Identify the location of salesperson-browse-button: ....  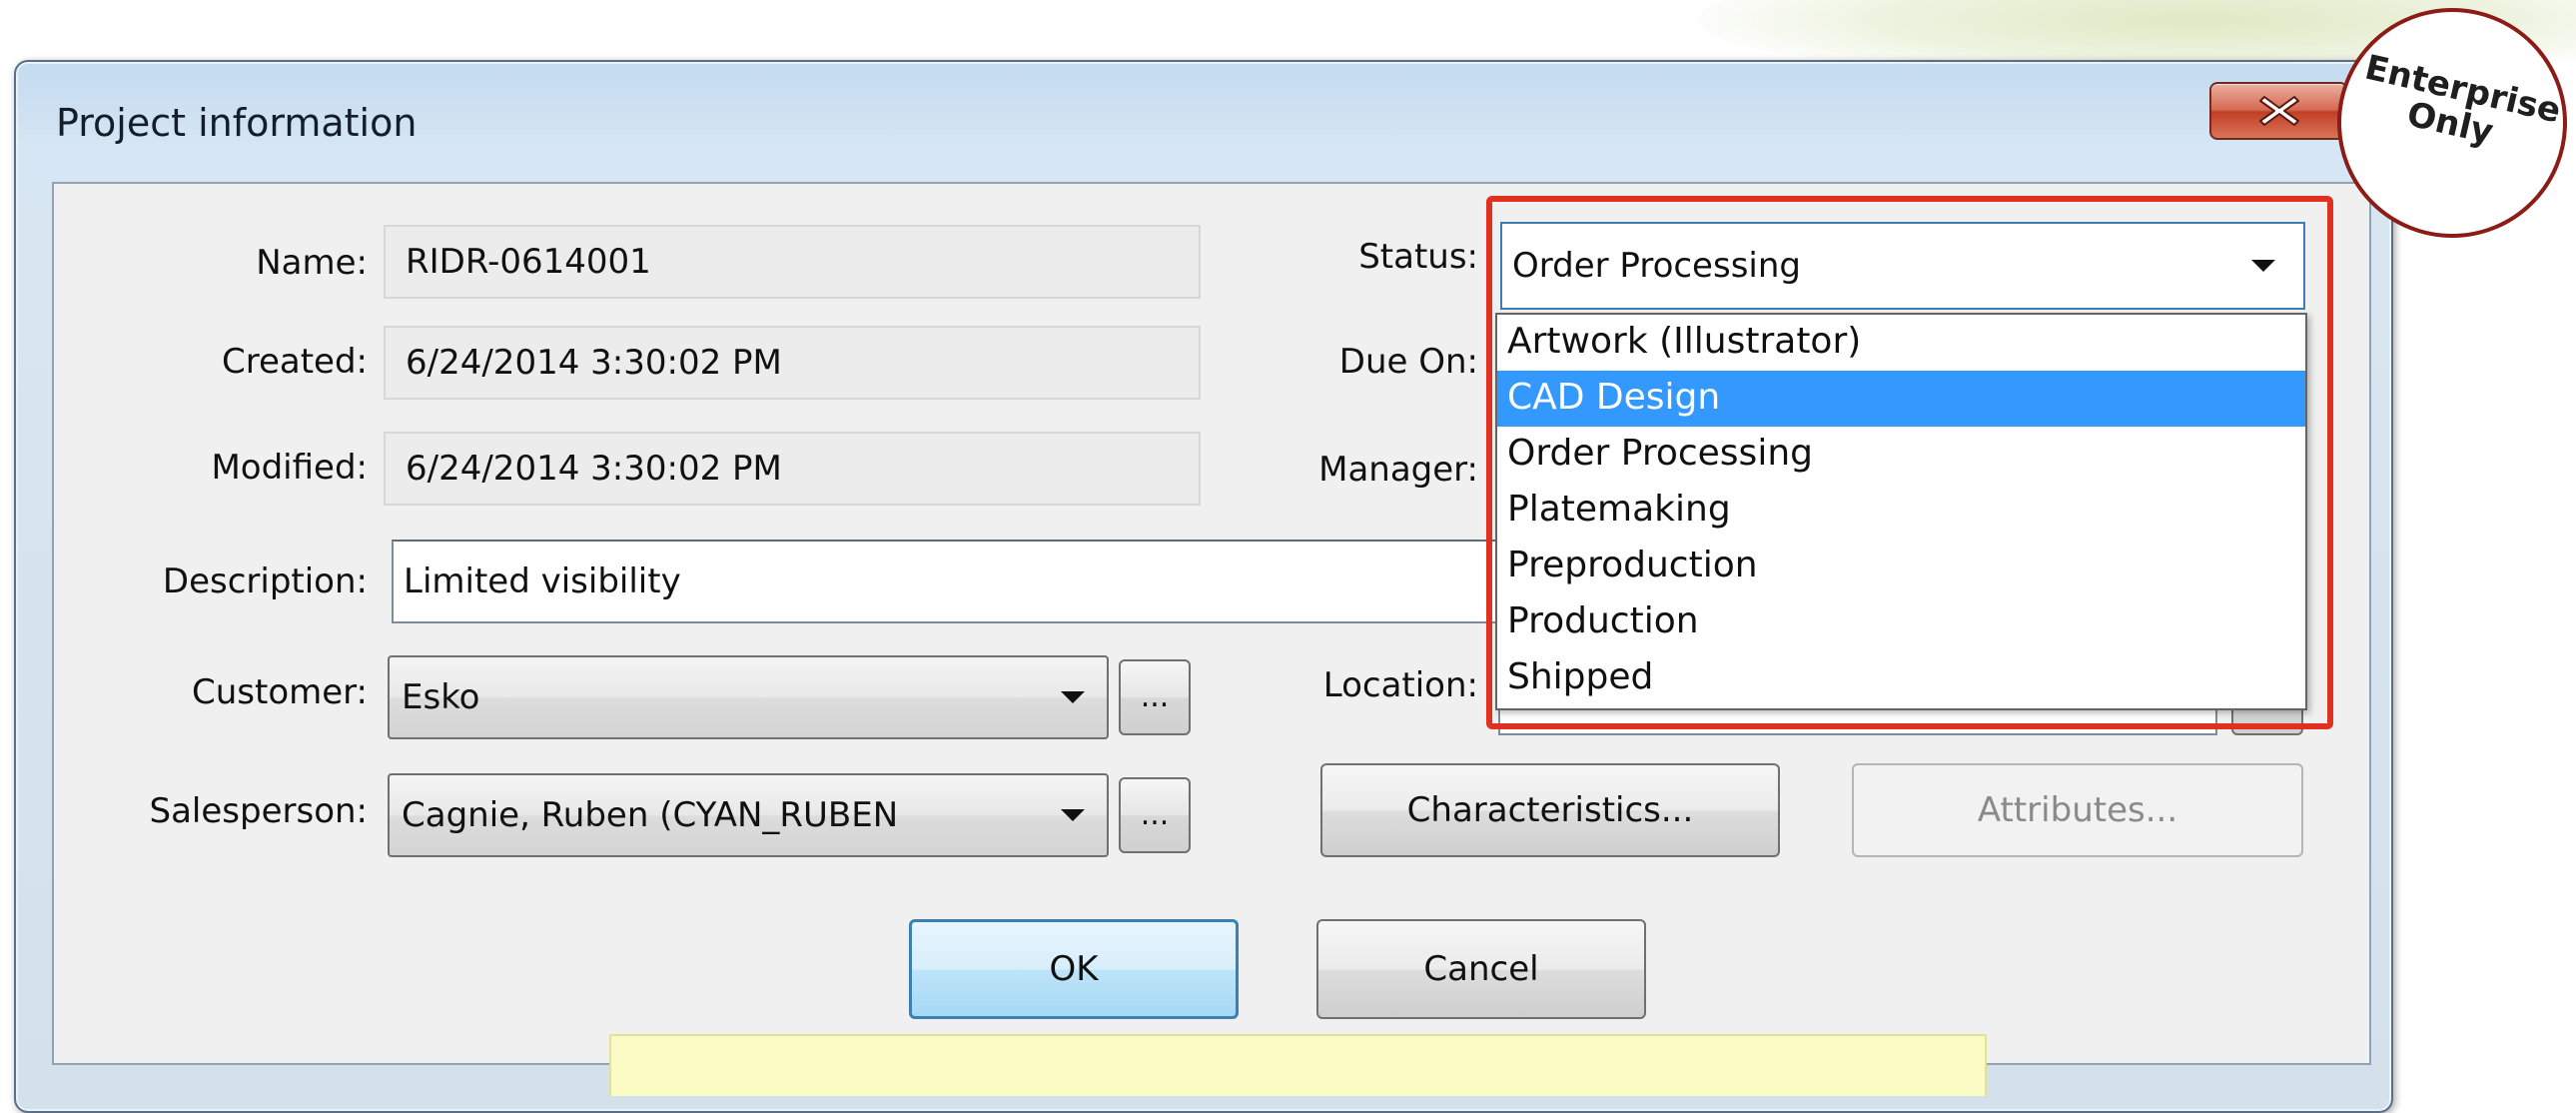
(1155, 815).